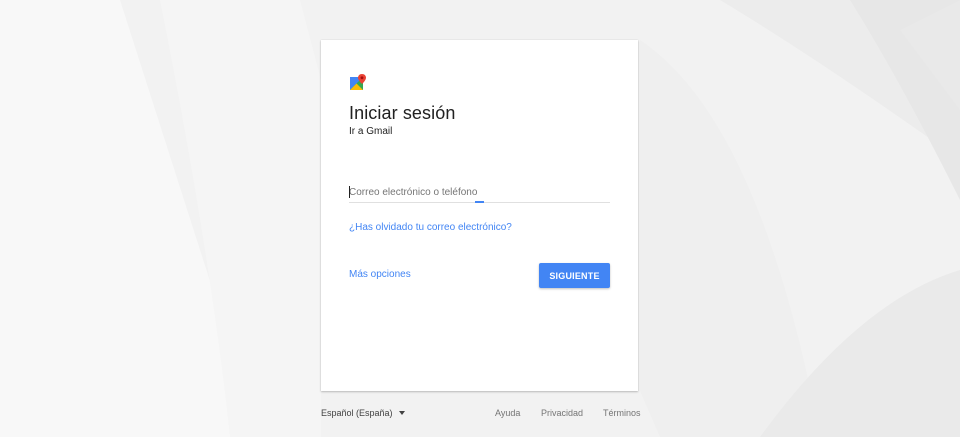 The height and width of the screenshot is (437, 960). I want to click on caret-down-icon, so click(401, 412).